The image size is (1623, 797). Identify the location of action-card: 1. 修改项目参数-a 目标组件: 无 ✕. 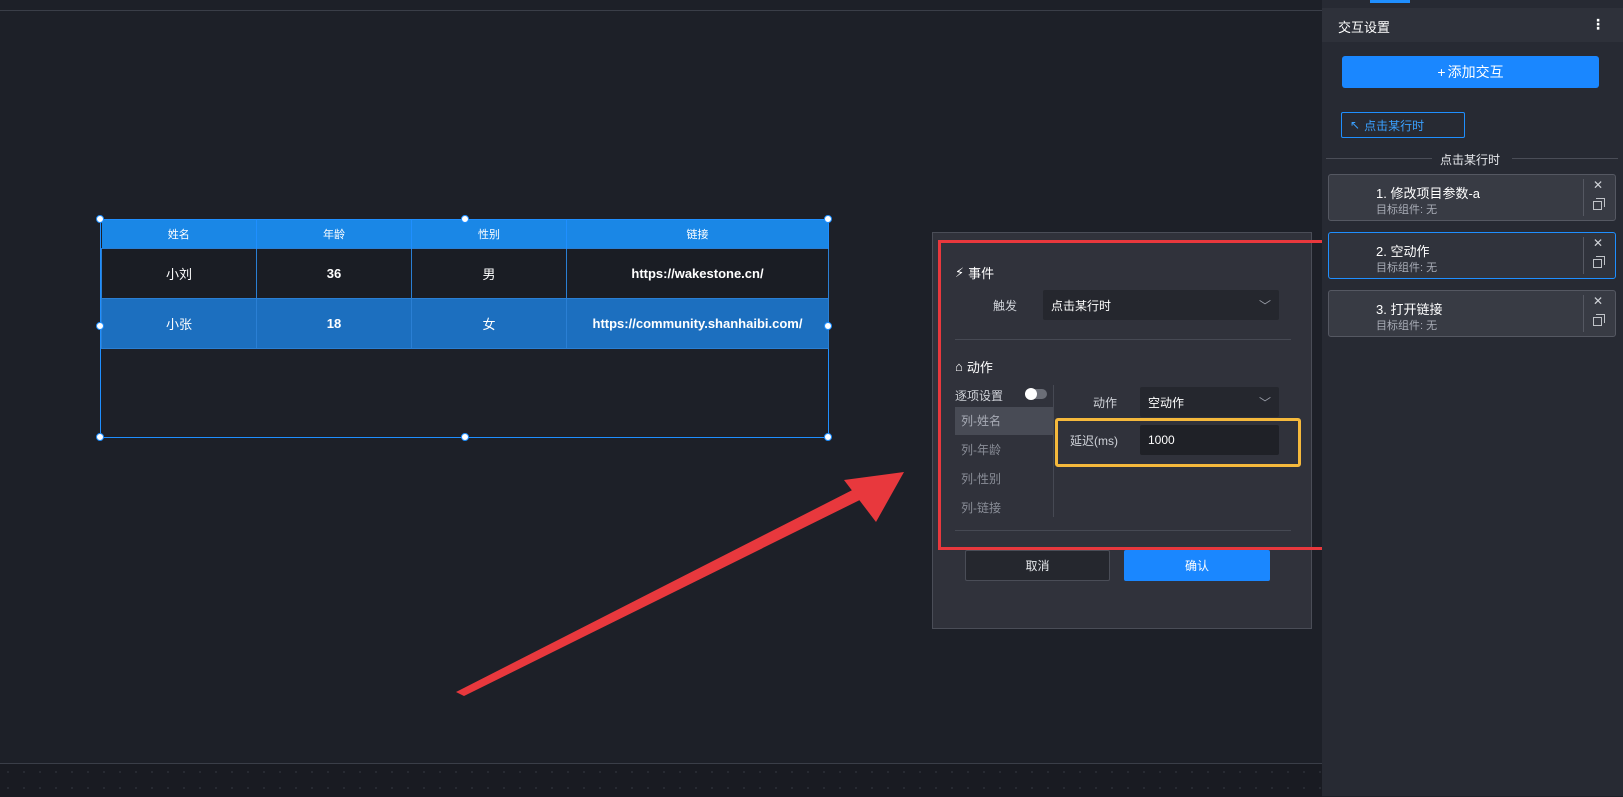
(1472, 197).